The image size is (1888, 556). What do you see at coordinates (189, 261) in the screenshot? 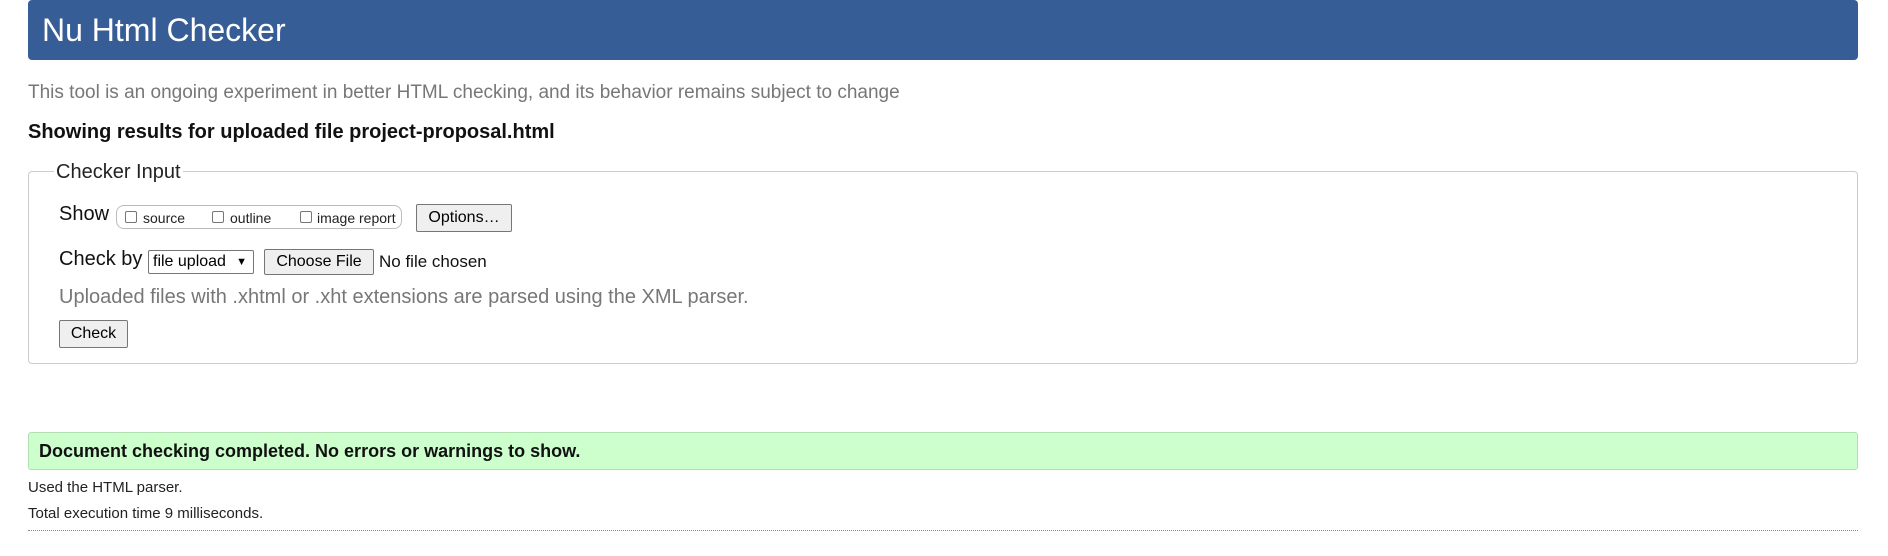
I see `check-by-select-value: file upload` at bounding box center [189, 261].